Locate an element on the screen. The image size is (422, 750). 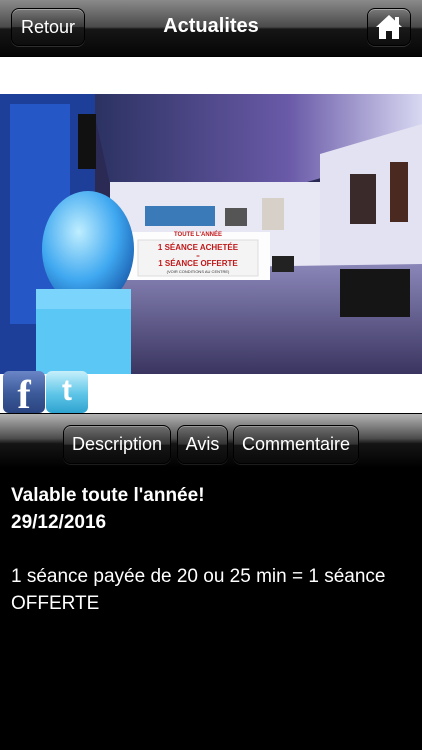
facebook-share-button: f is located at coordinates (24, 394).